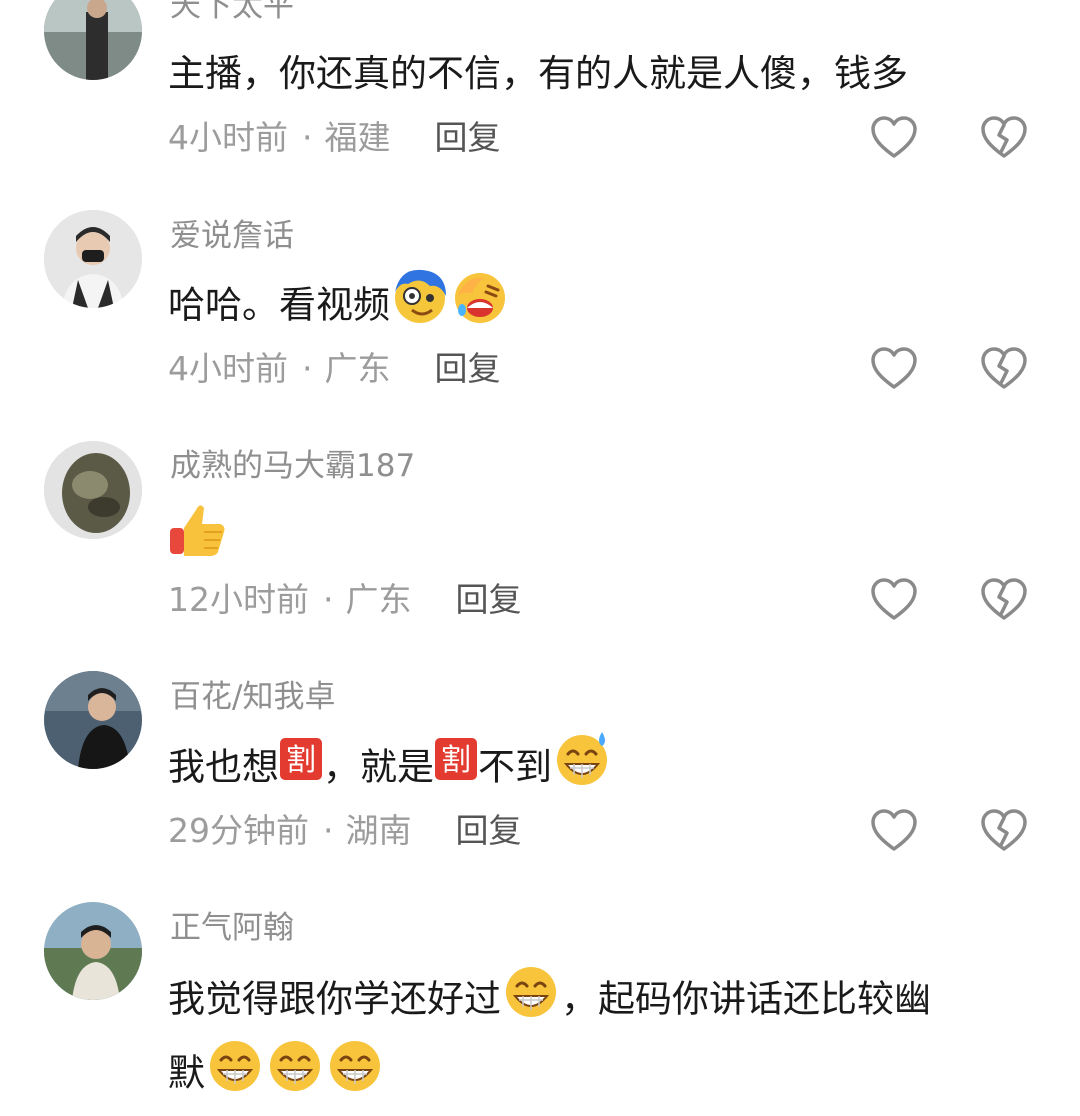 The height and width of the screenshot is (1116, 1080). Describe the element at coordinates (232, 236) in the screenshot. I see `username: 爱说詹话` at that location.